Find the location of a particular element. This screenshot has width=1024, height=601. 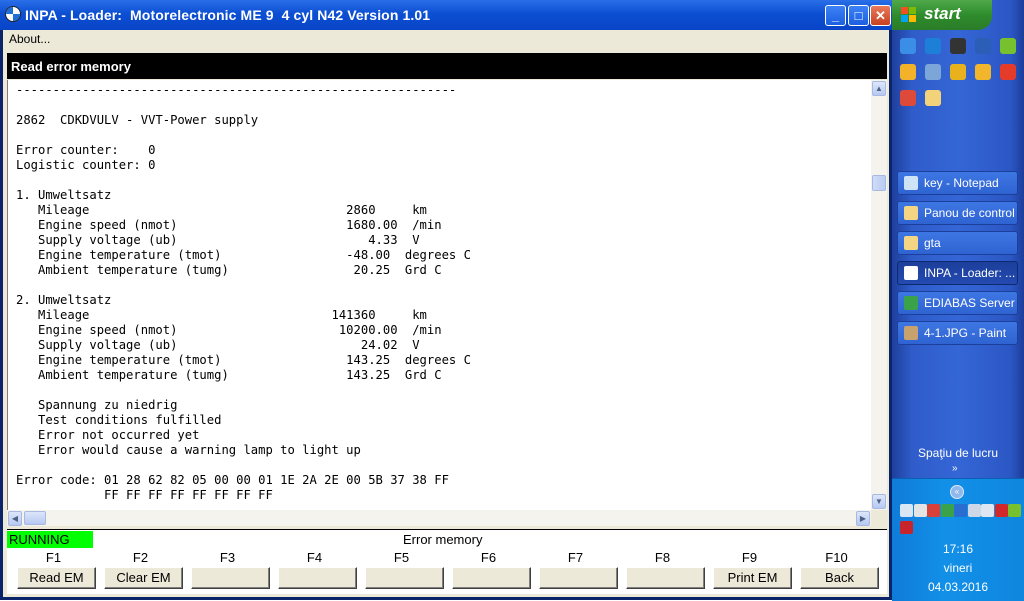

function-key-label: F1 is located at coordinates (53, 557).